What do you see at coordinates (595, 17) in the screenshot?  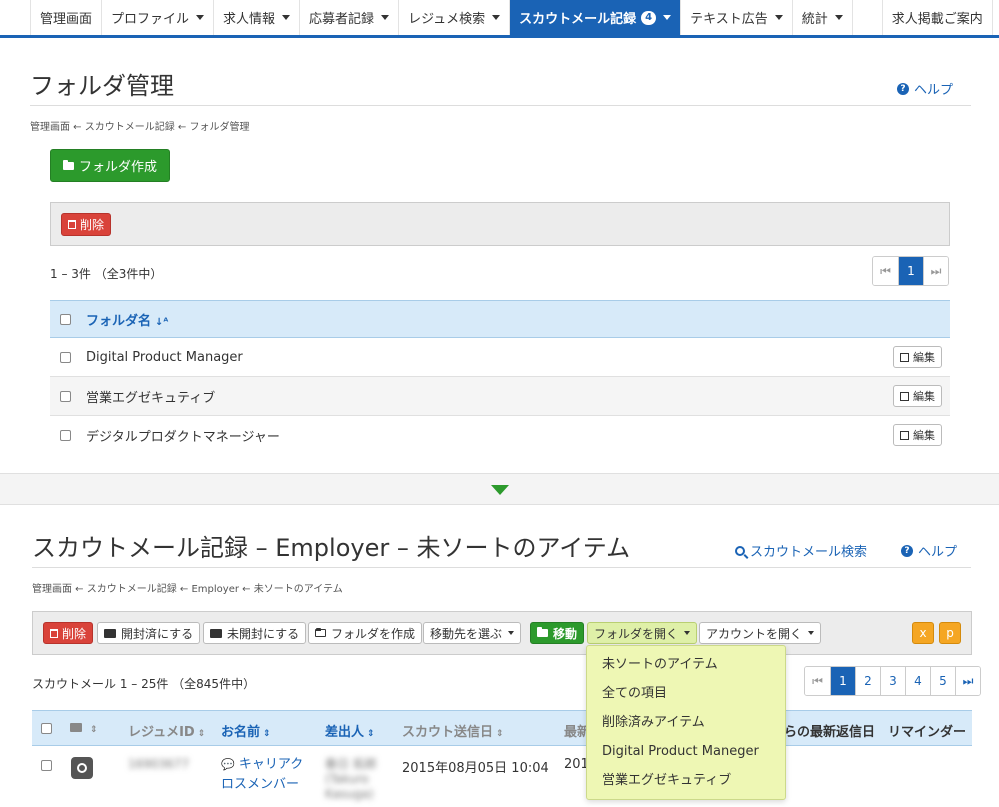 I see `nav-item-scout-mail: スカウトメール記録 4` at bounding box center [595, 17].